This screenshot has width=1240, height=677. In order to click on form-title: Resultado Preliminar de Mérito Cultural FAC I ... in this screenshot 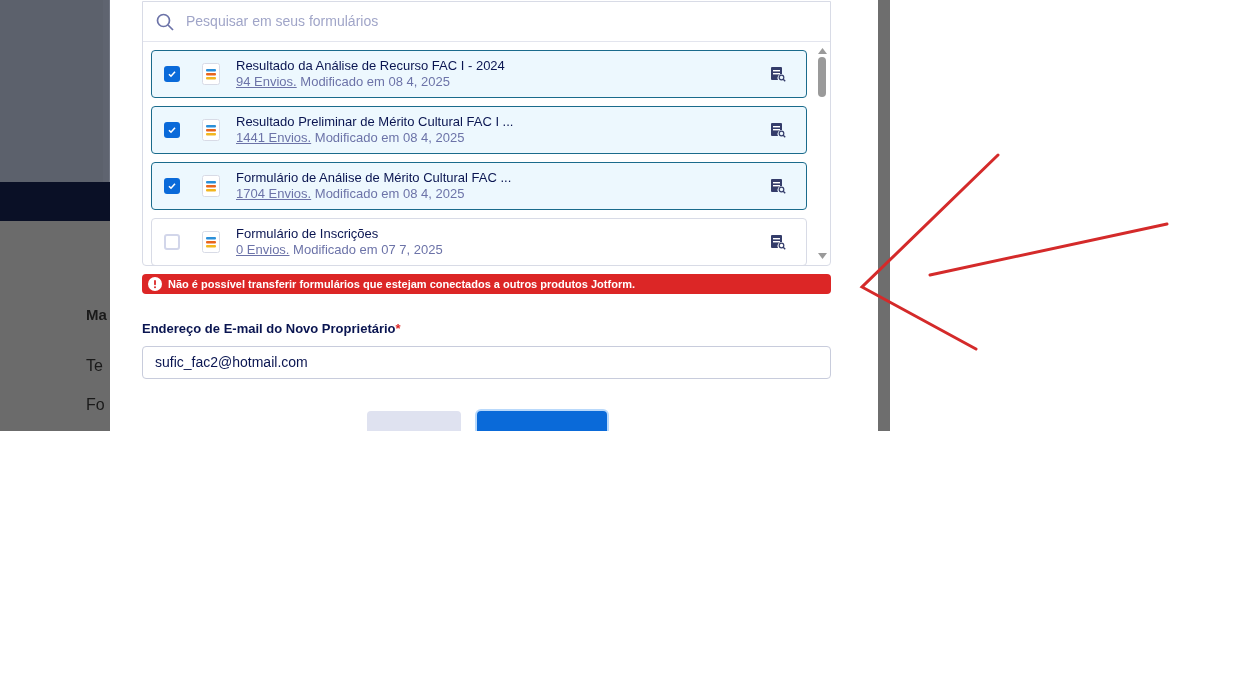, I will do `click(375, 122)`.